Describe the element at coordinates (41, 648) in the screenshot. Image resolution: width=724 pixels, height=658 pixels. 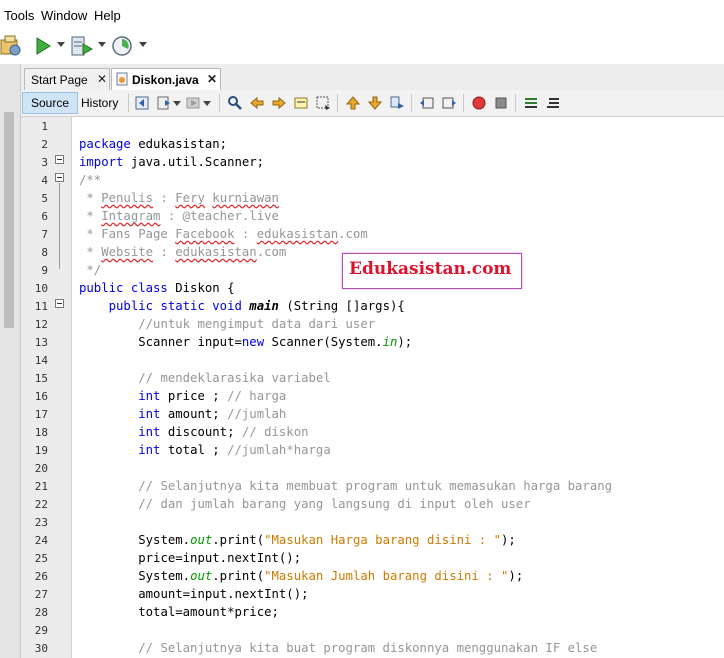
I see `line-number: 30` at that location.